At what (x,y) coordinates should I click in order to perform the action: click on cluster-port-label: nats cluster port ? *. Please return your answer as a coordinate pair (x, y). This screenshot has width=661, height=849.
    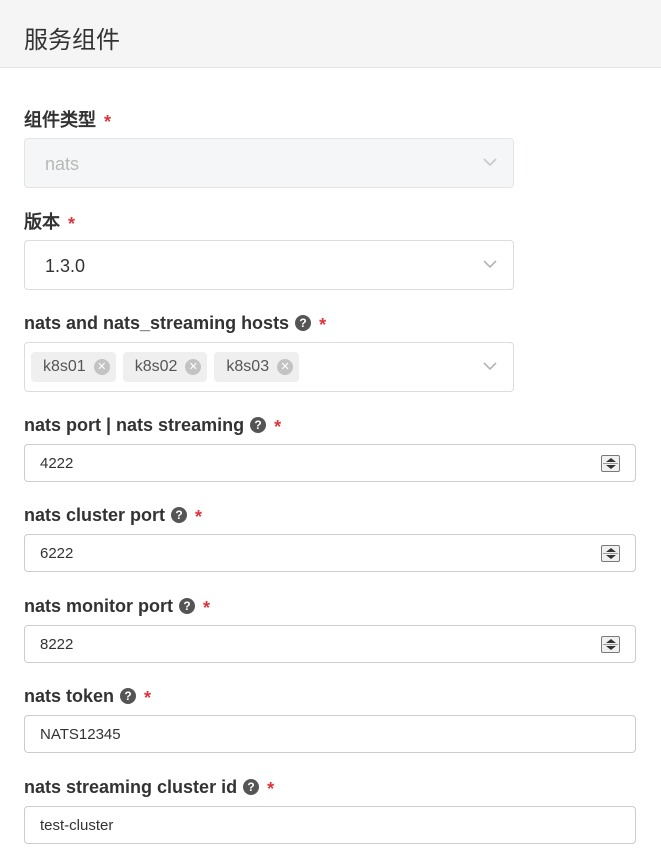
    Looking at the image, I should click on (113, 515).